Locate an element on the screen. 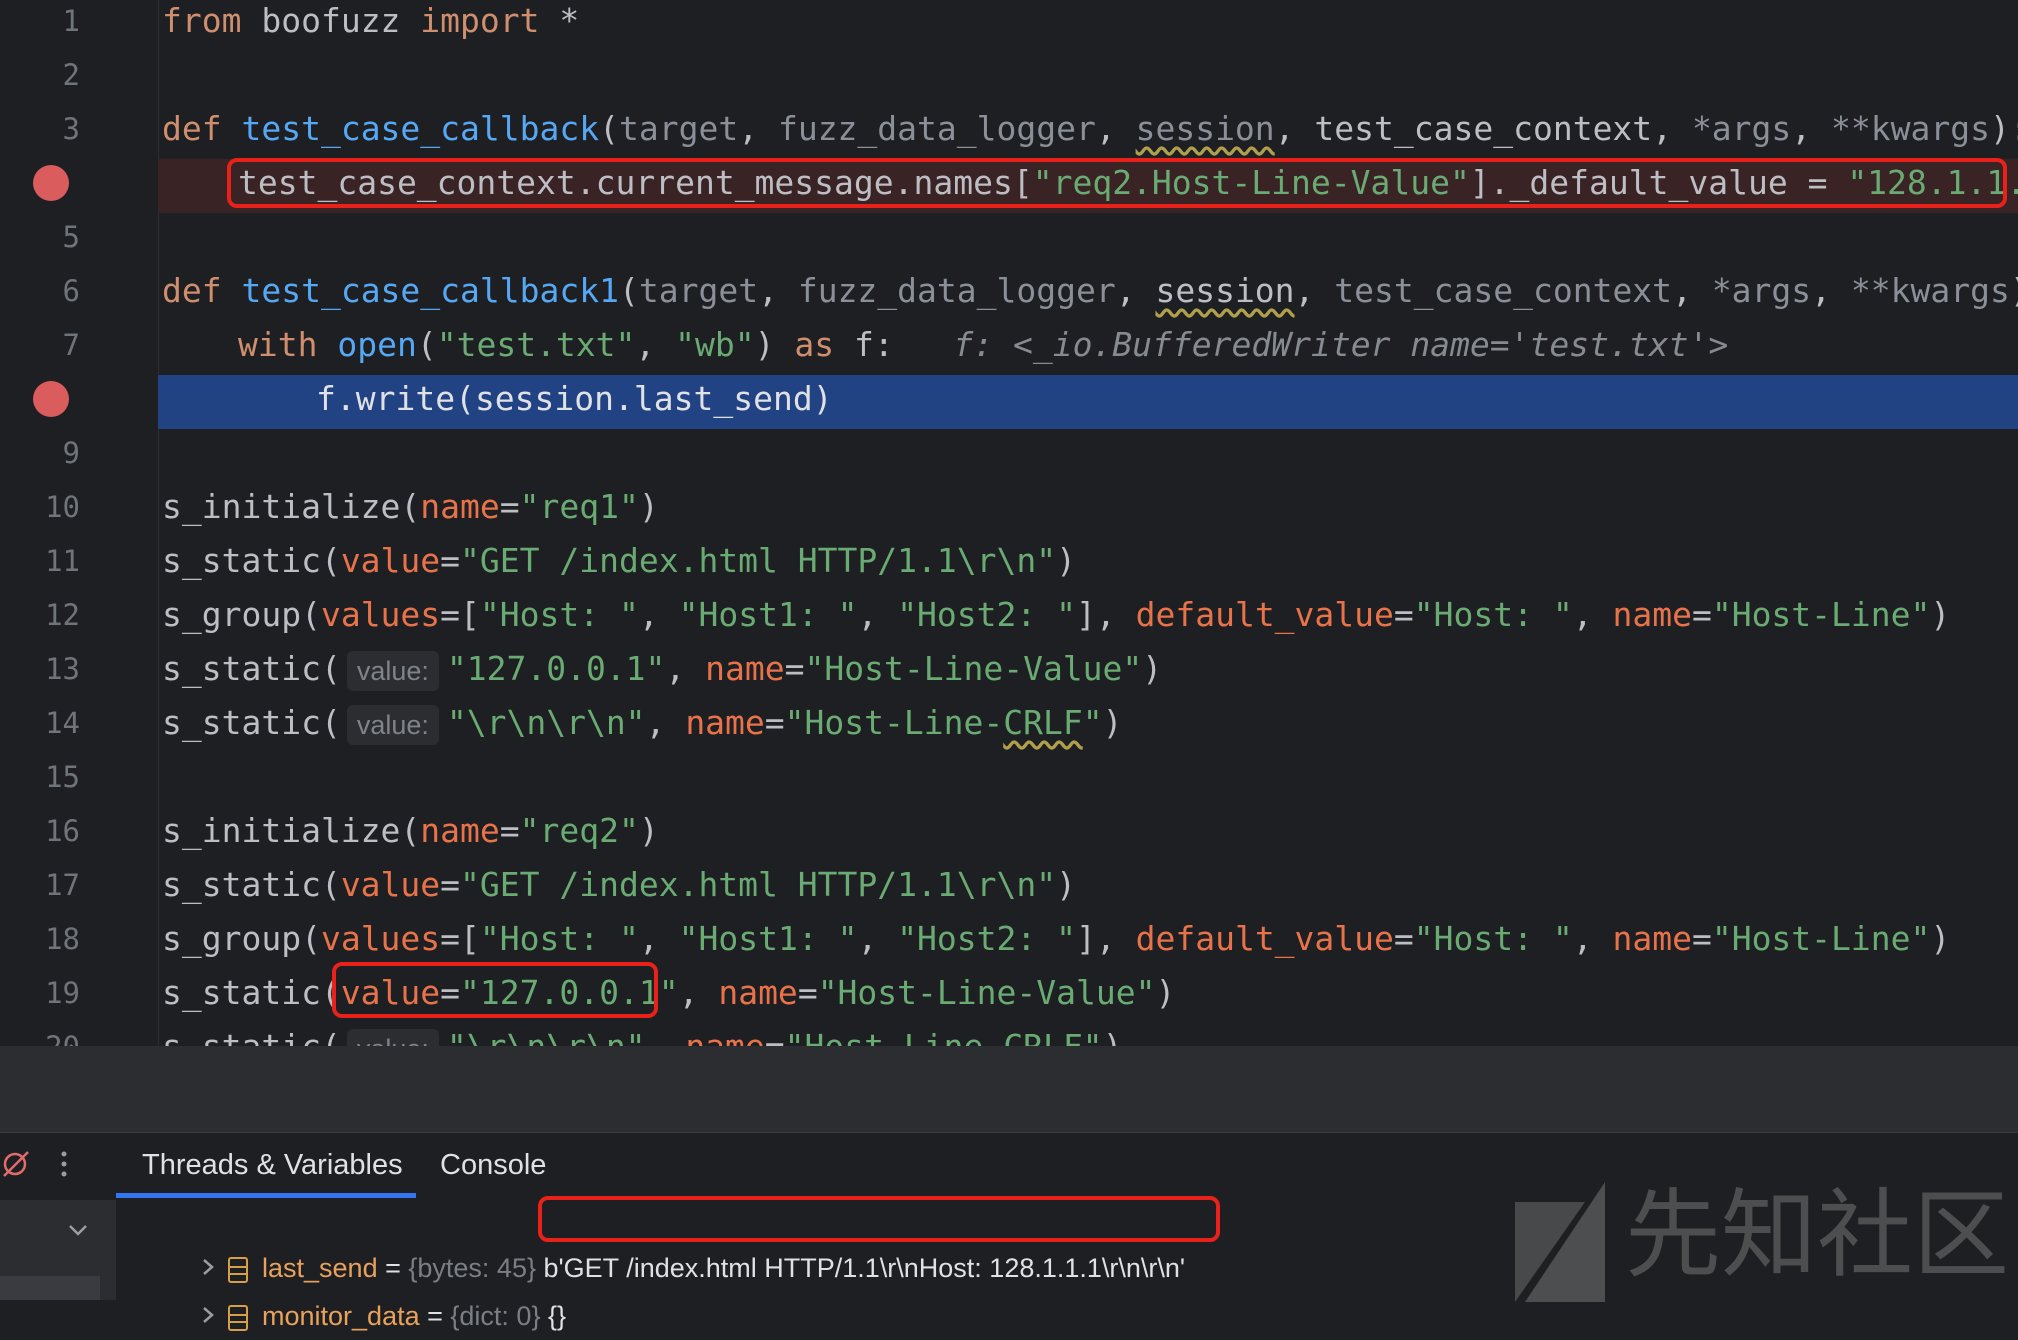 This screenshot has height=1340, width=2018. watermark-logo-icon is located at coordinates (1560, 1241).